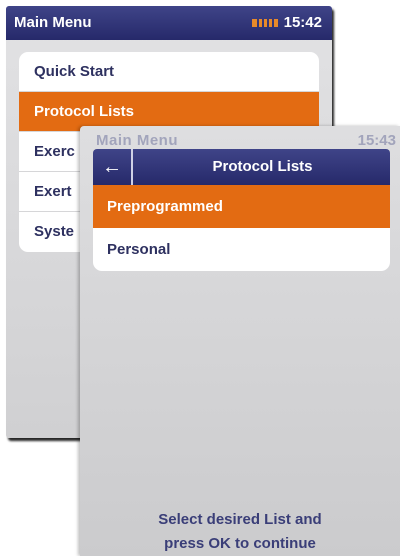  I want to click on page-title: Protocol Lists, so click(262, 166).